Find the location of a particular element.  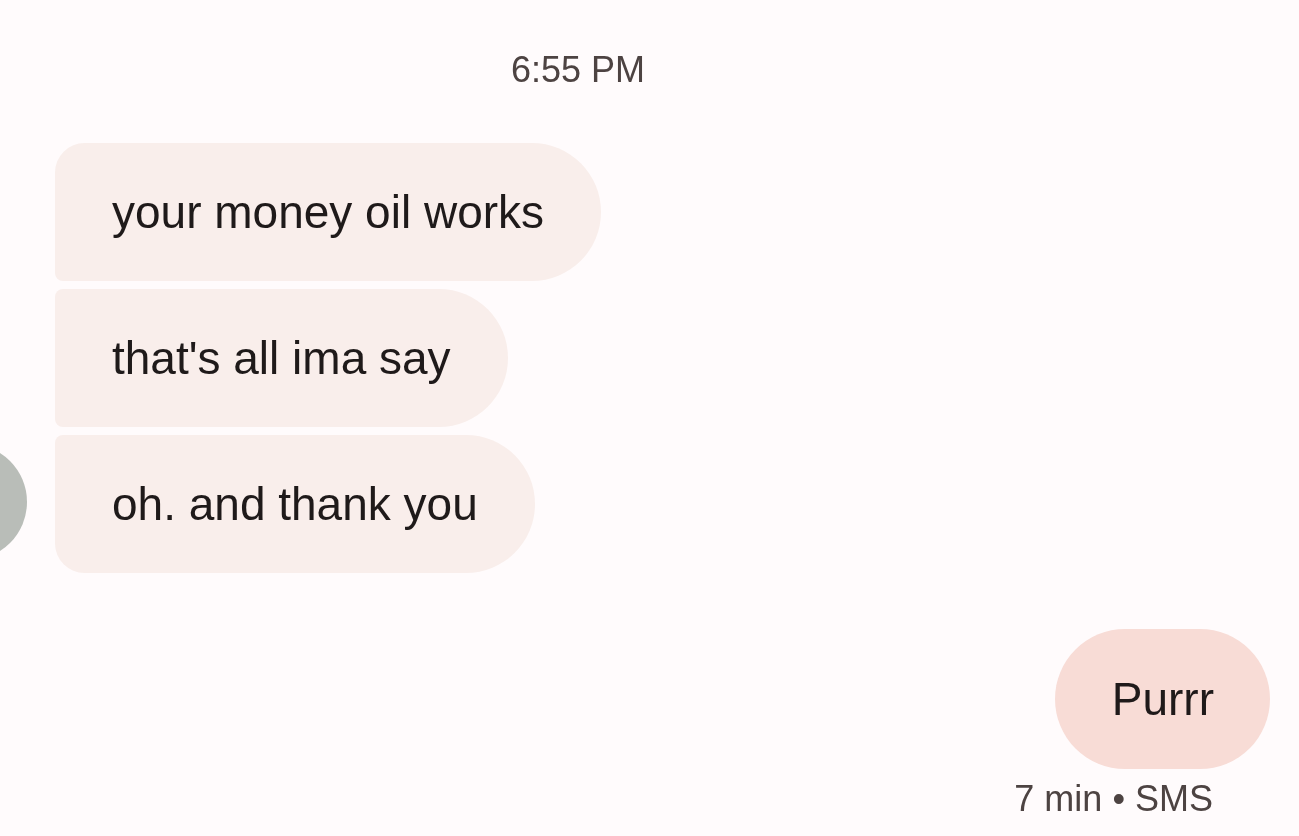

message-status: 7 min • SMS is located at coordinates (1113, 799).